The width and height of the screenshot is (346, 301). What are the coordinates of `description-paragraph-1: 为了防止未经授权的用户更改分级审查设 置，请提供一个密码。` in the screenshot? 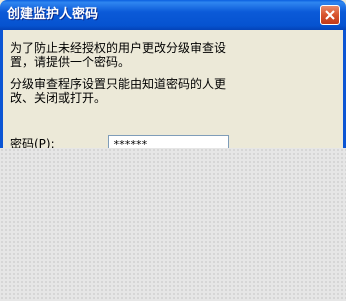 It's located at (170, 55).